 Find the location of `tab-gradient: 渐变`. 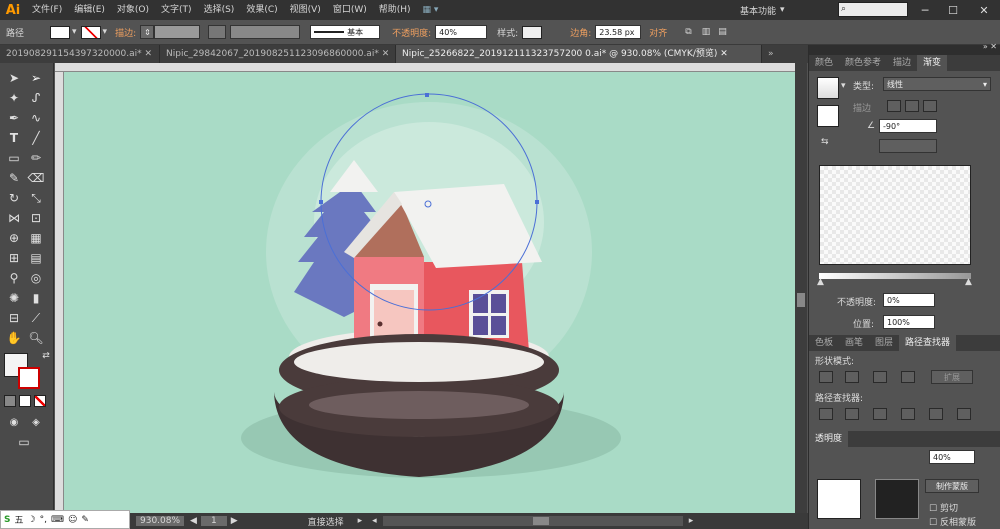

tab-gradient: 渐变 is located at coordinates (932, 63).